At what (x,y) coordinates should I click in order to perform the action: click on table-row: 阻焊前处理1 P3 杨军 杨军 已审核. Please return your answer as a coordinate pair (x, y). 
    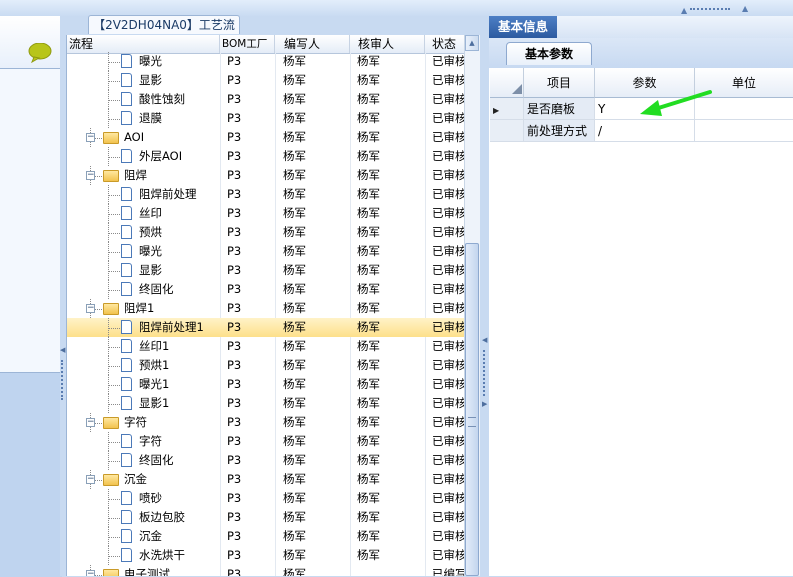
    Looking at the image, I should click on (266, 327).